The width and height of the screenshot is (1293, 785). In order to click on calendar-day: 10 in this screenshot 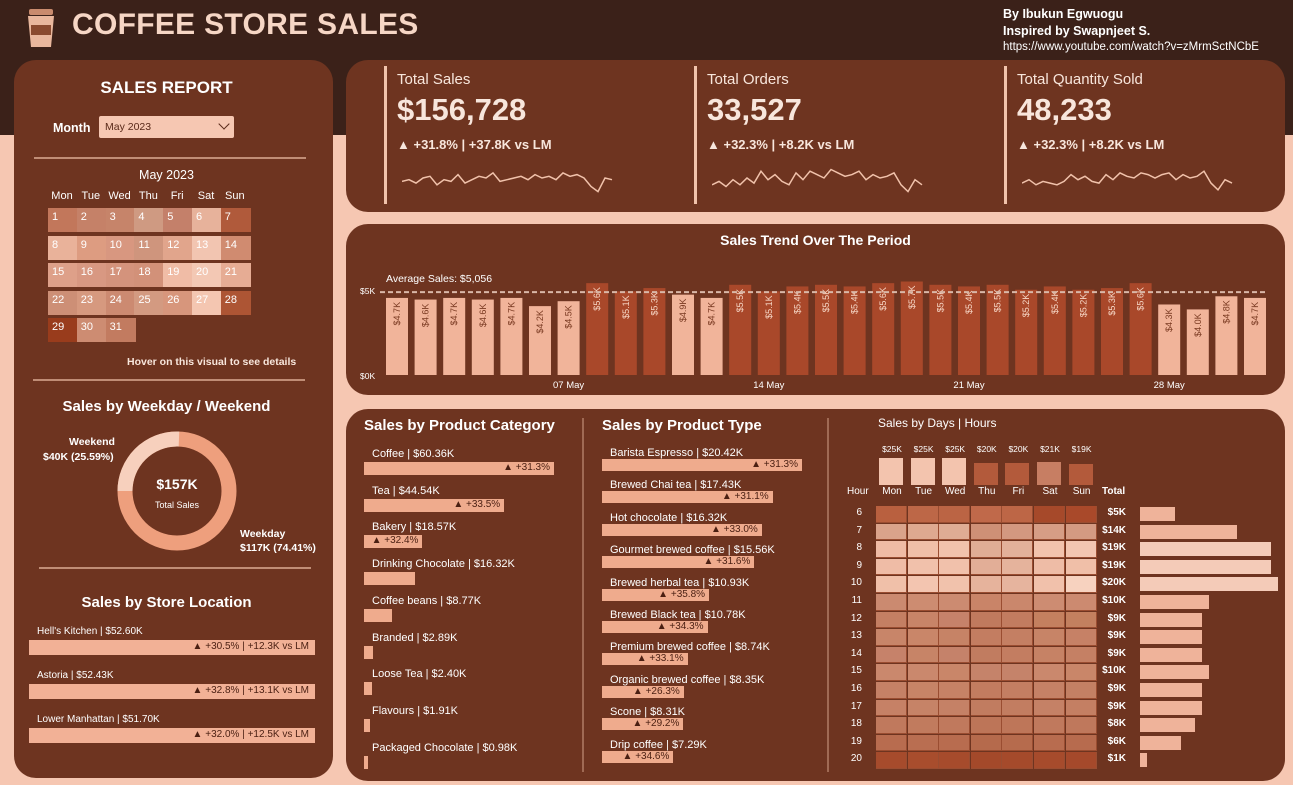, I will do `click(120, 247)`.